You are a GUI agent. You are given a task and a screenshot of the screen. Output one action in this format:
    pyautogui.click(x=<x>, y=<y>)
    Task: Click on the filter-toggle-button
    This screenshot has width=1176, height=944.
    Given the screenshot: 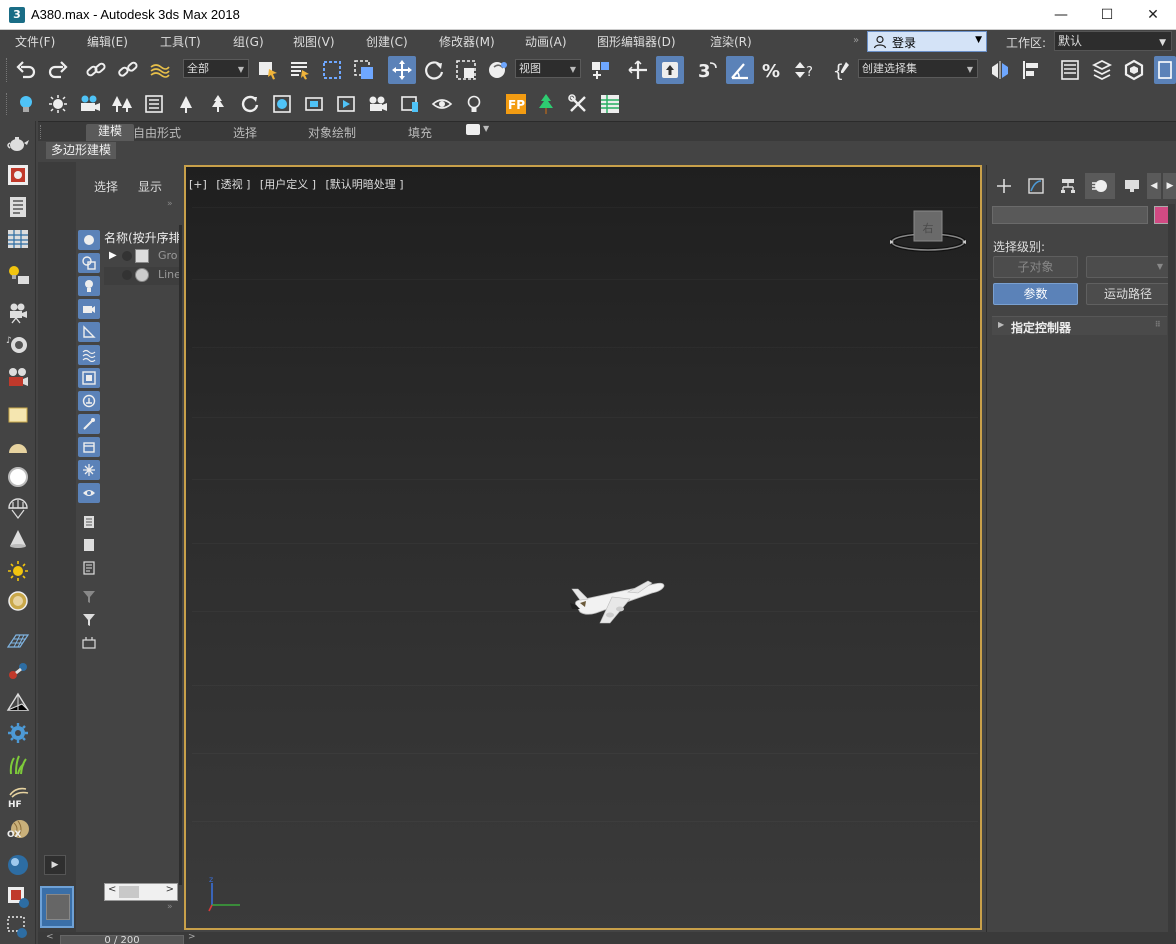 What is the action you would take?
    pyautogui.click(x=89, y=620)
    